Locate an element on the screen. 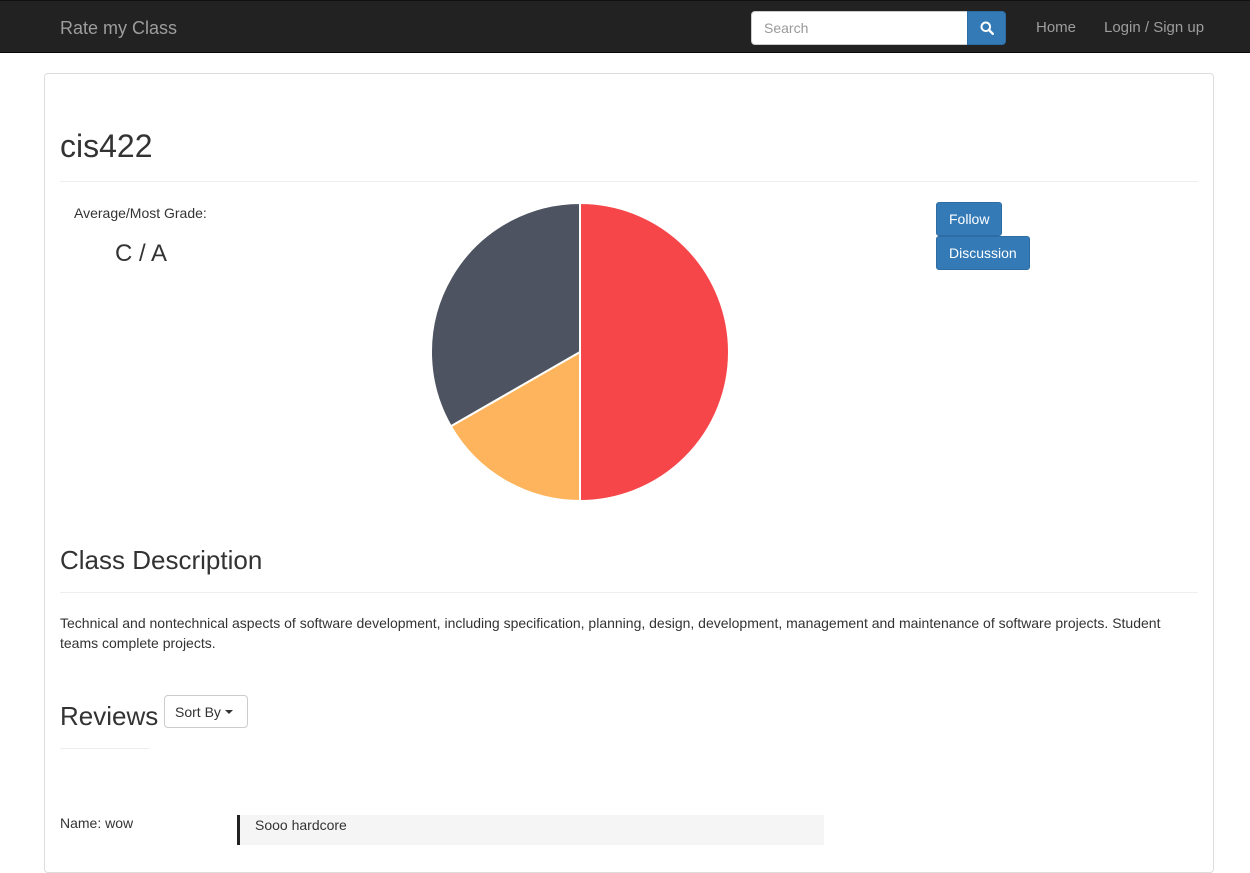  class-description-heading: Class Description is located at coordinates (161, 560).